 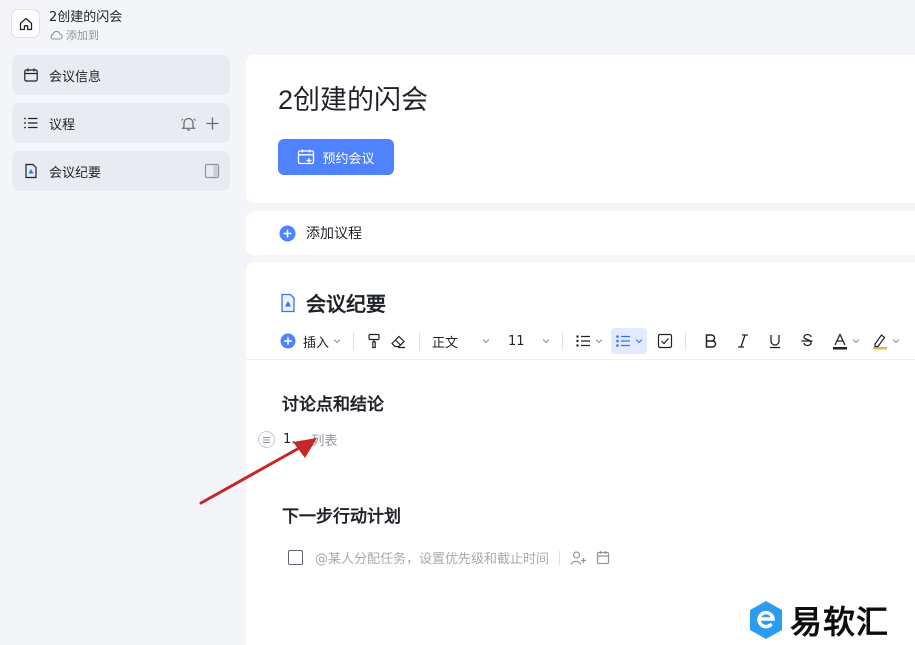 I want to click on bold-button, so click(x=711, y=341).